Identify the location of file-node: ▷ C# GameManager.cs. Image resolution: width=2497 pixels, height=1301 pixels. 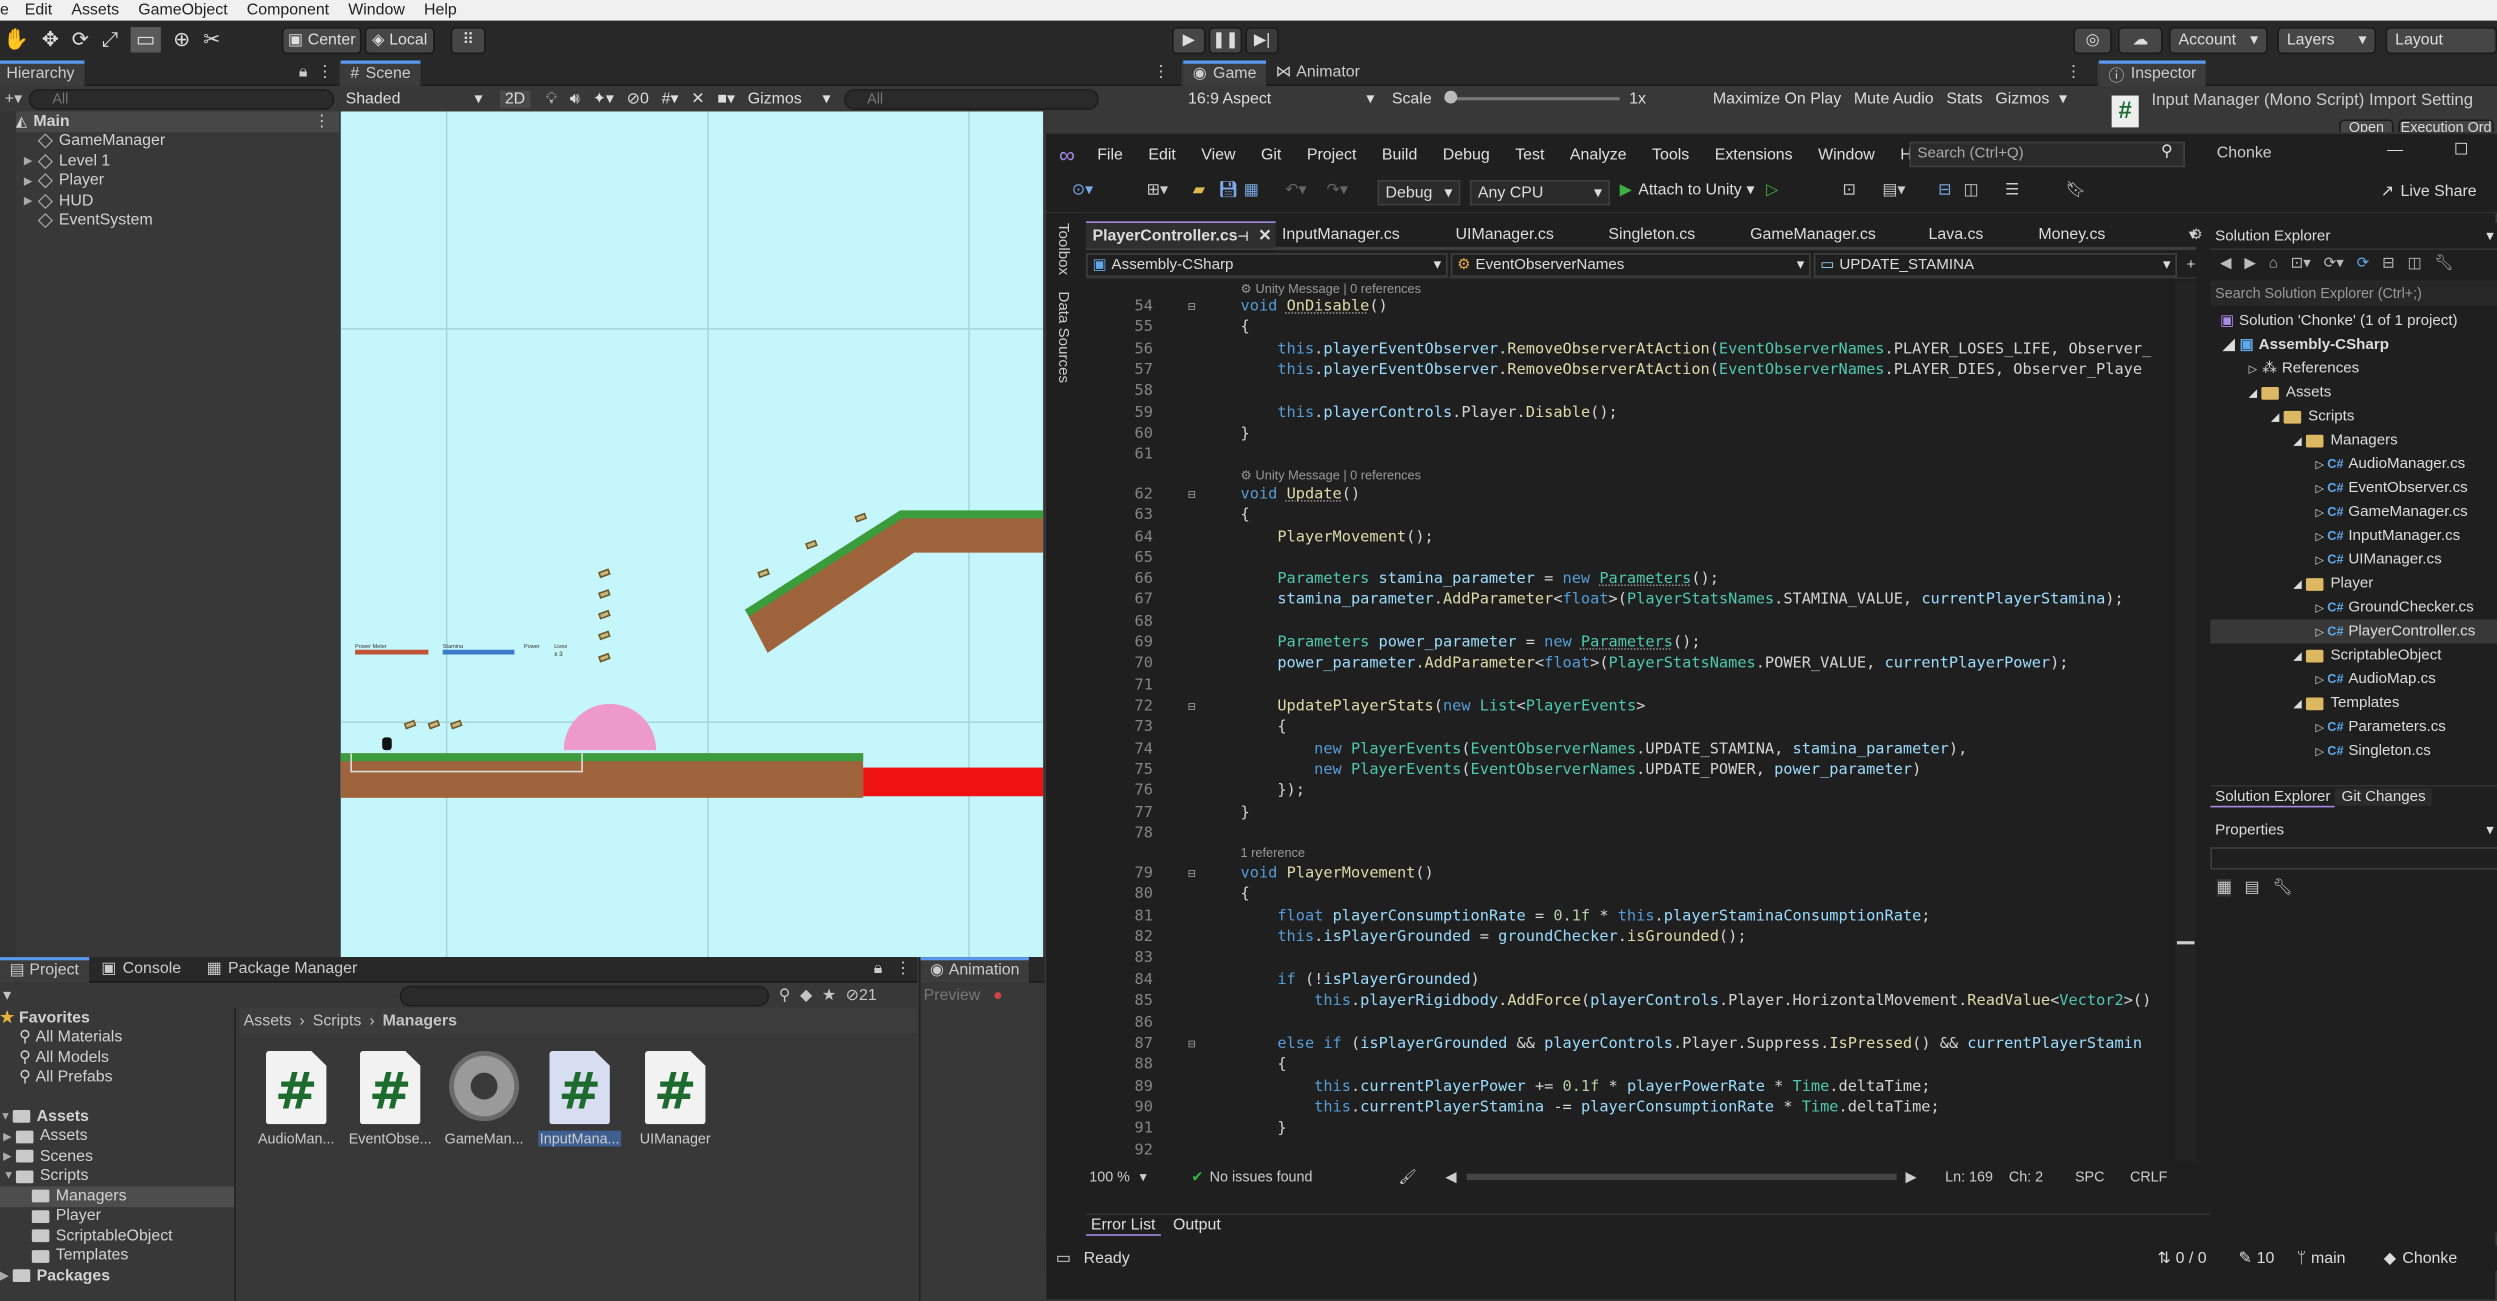
(2391, 512).